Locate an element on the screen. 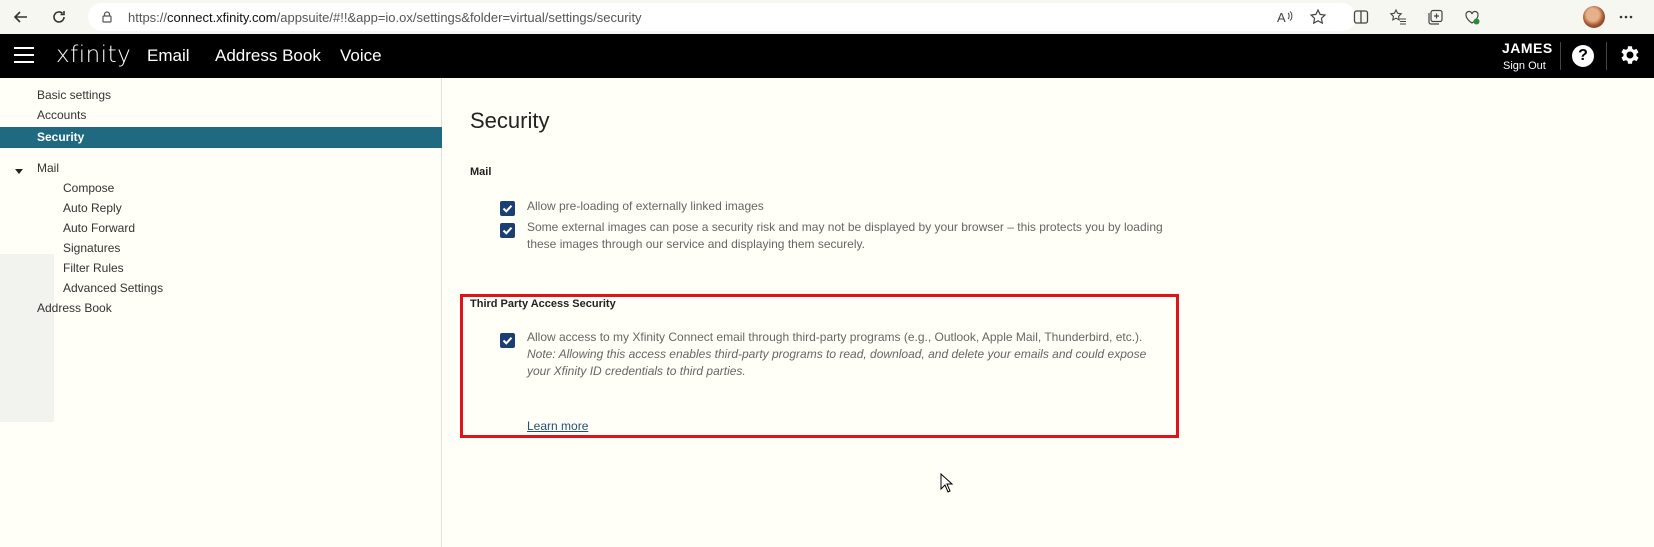 The height and width of the screenshot is (547, 1654). sidebar-item-signatures: Signatures is located at coordinates (91, 248).